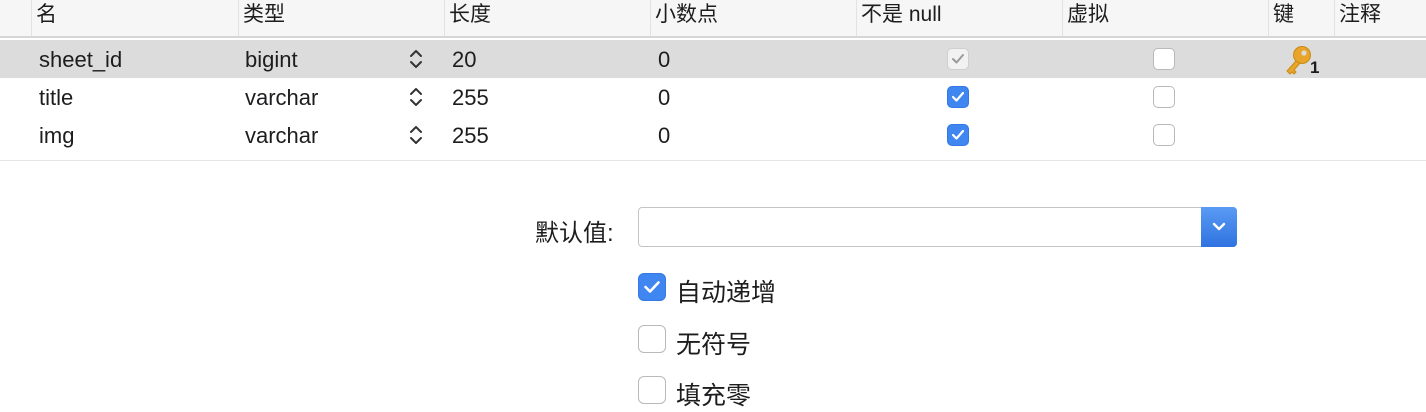 The width and height of the screenshot is (1426, 412). Describe the element at coordinates (135, 18) in the screenshot. I see `column-header-name: 名` at that location.